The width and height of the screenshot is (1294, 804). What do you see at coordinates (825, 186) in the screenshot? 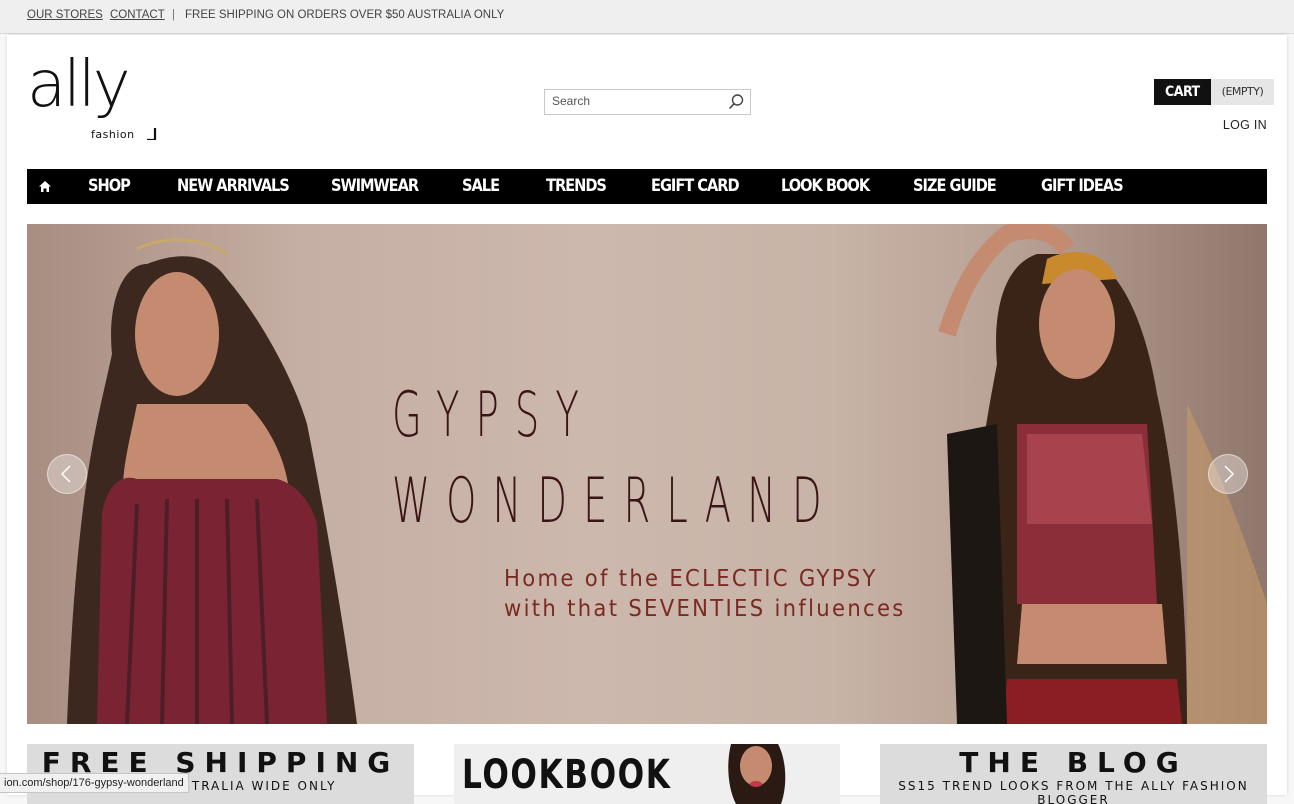
I see `nav-item-look-book: LOOK BOOK` at bounding box center [825, 186].